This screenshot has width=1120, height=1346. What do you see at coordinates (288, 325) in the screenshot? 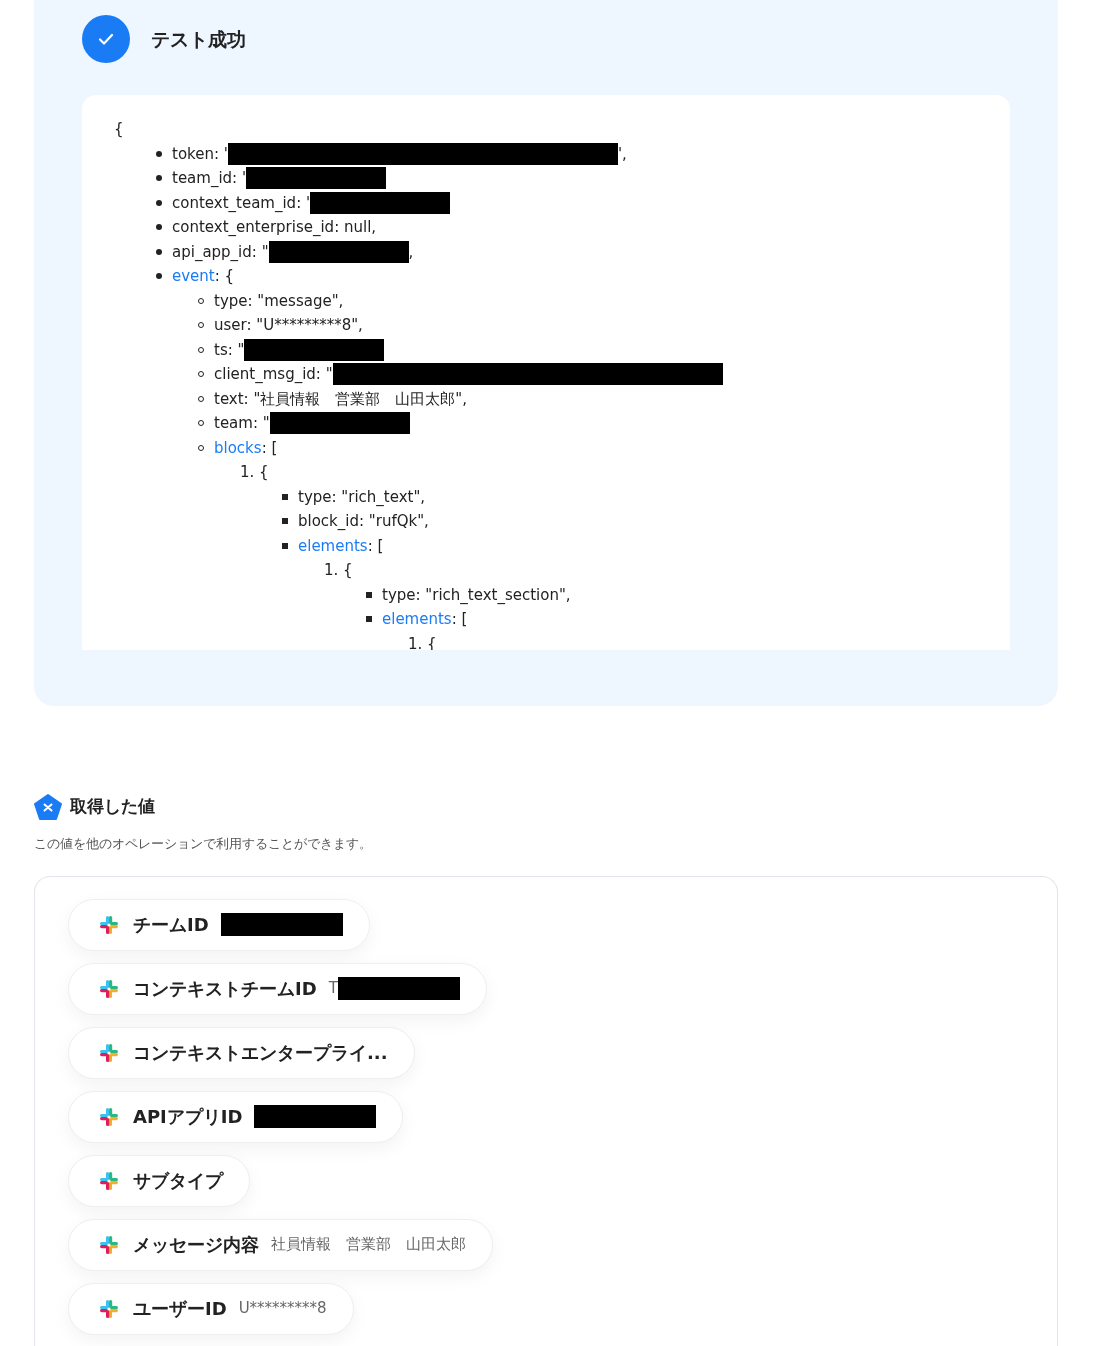
I see `code-line: user: "U*********8",` at bounding box center [288, 325].